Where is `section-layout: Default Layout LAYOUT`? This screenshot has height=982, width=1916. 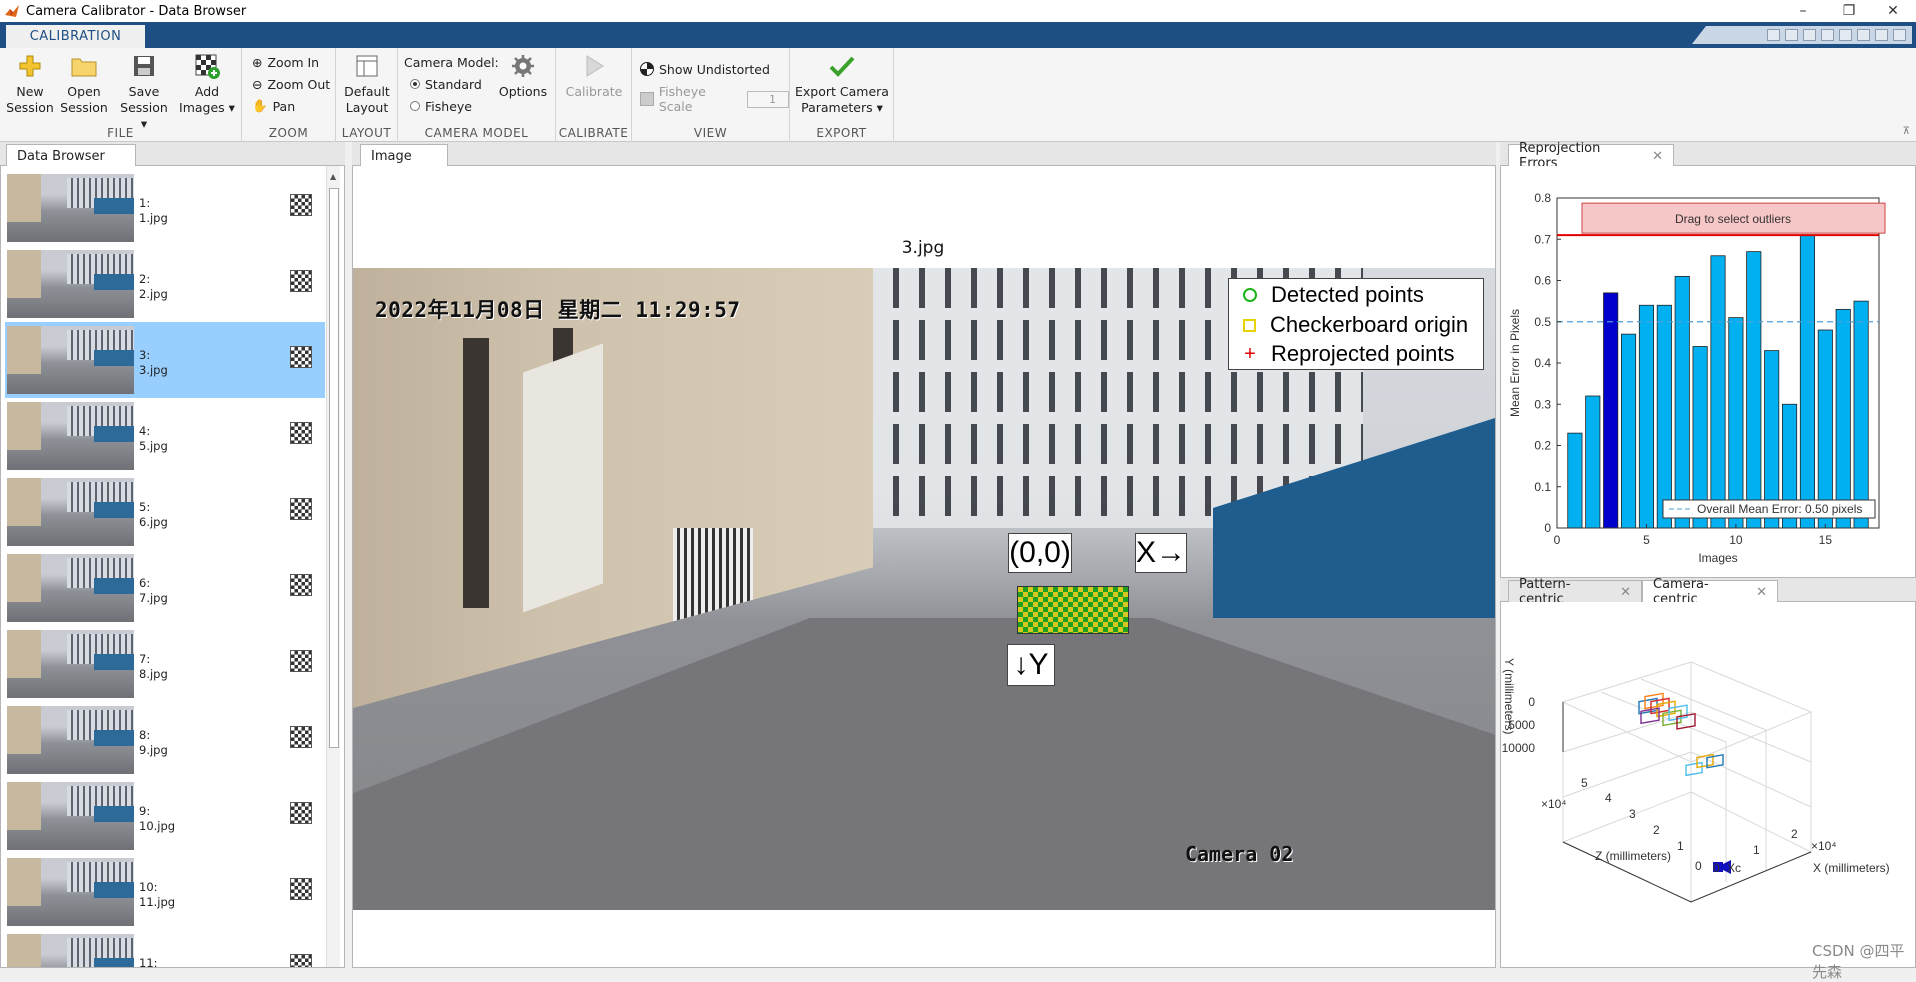
section-layout: Default Layout LAYOUT is located at coordinates (367, 95).